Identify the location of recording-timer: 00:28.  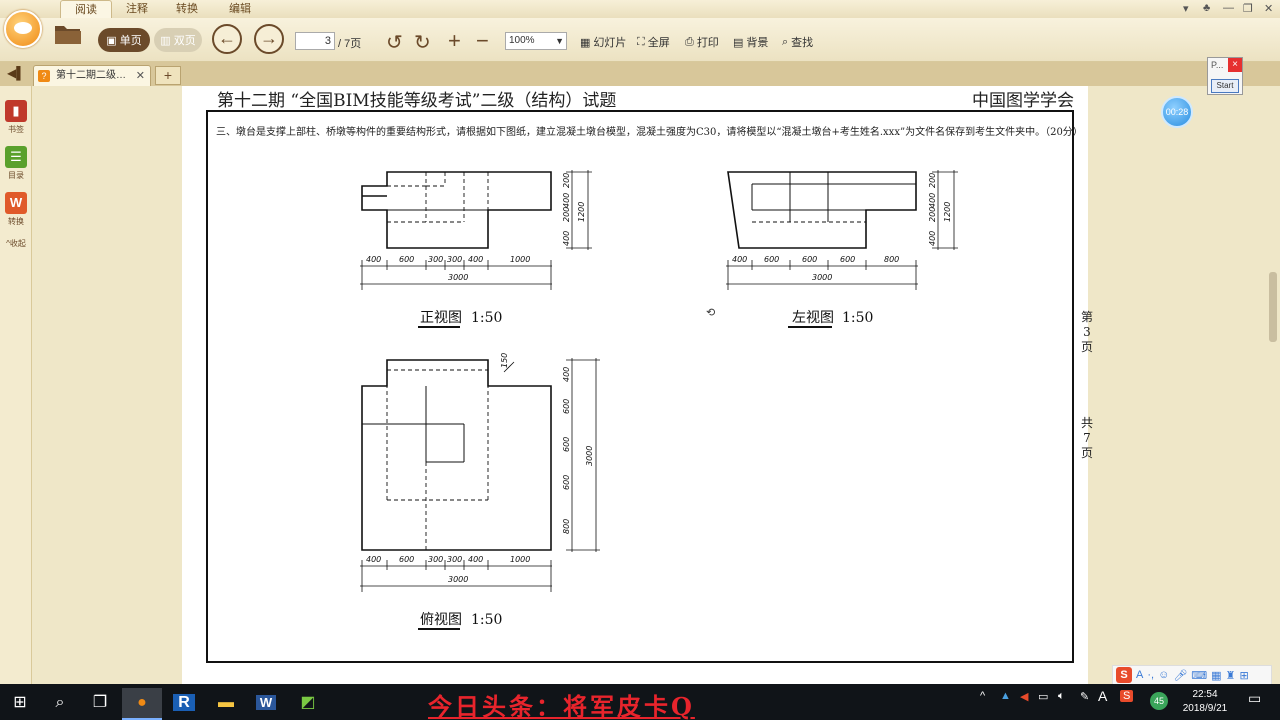
(1177, 112).